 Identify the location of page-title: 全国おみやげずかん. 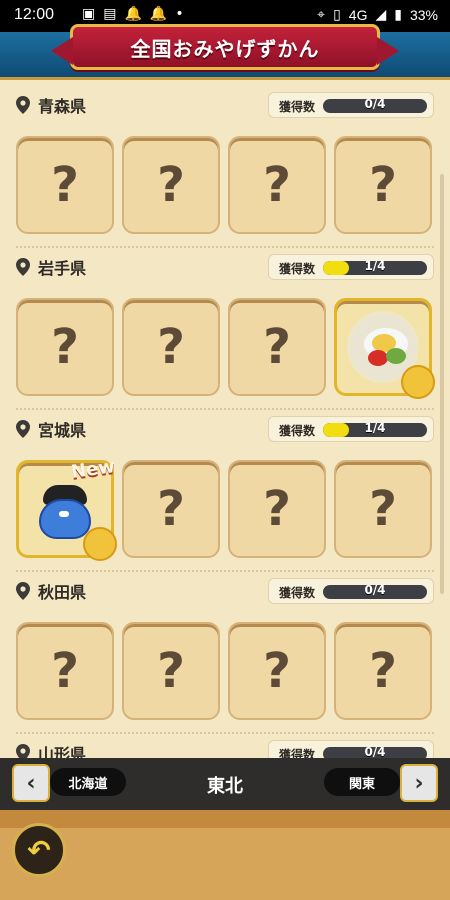
(225, 48).